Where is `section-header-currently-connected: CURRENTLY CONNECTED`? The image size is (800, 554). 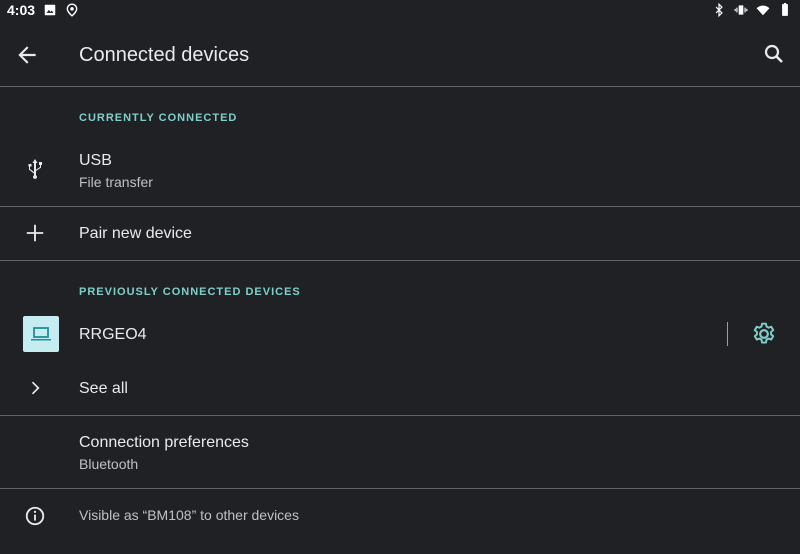
section-header-currently-connected: CURRENTLY CONNECTED is located at coordinates (158, 118).